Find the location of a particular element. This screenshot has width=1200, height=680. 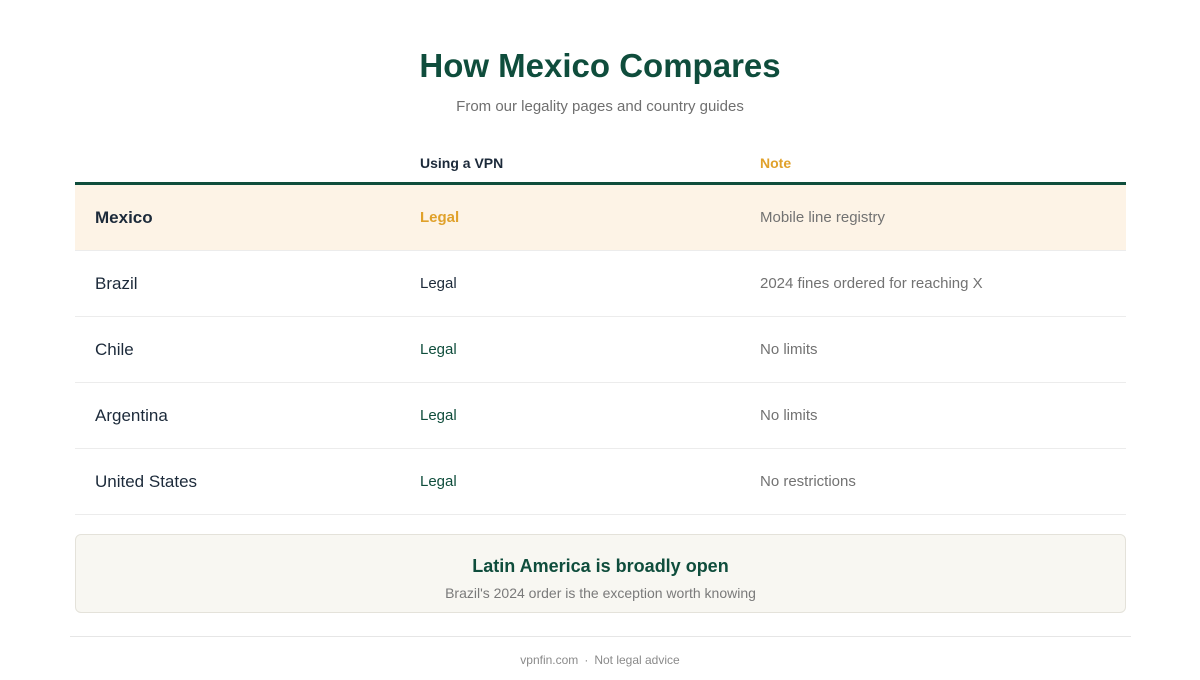

country-name: Mexico is located at coordinates (124, 217).